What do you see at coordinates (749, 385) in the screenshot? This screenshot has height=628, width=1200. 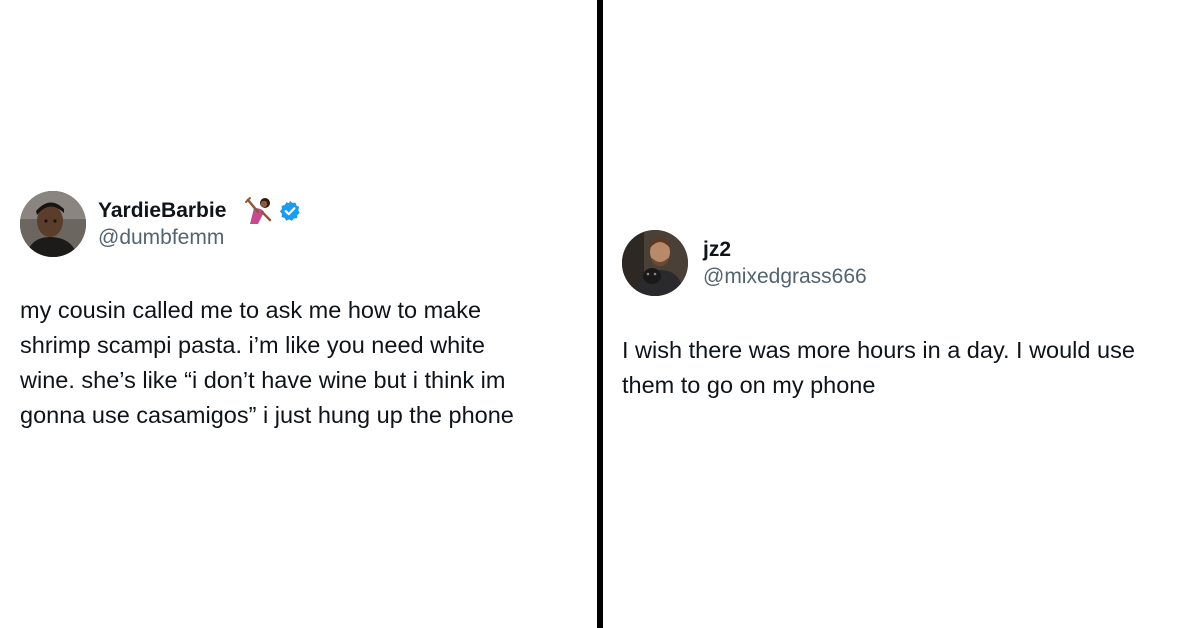 I see `tweet-text-line: them to go on my phone` at bounding box center [749, 385].